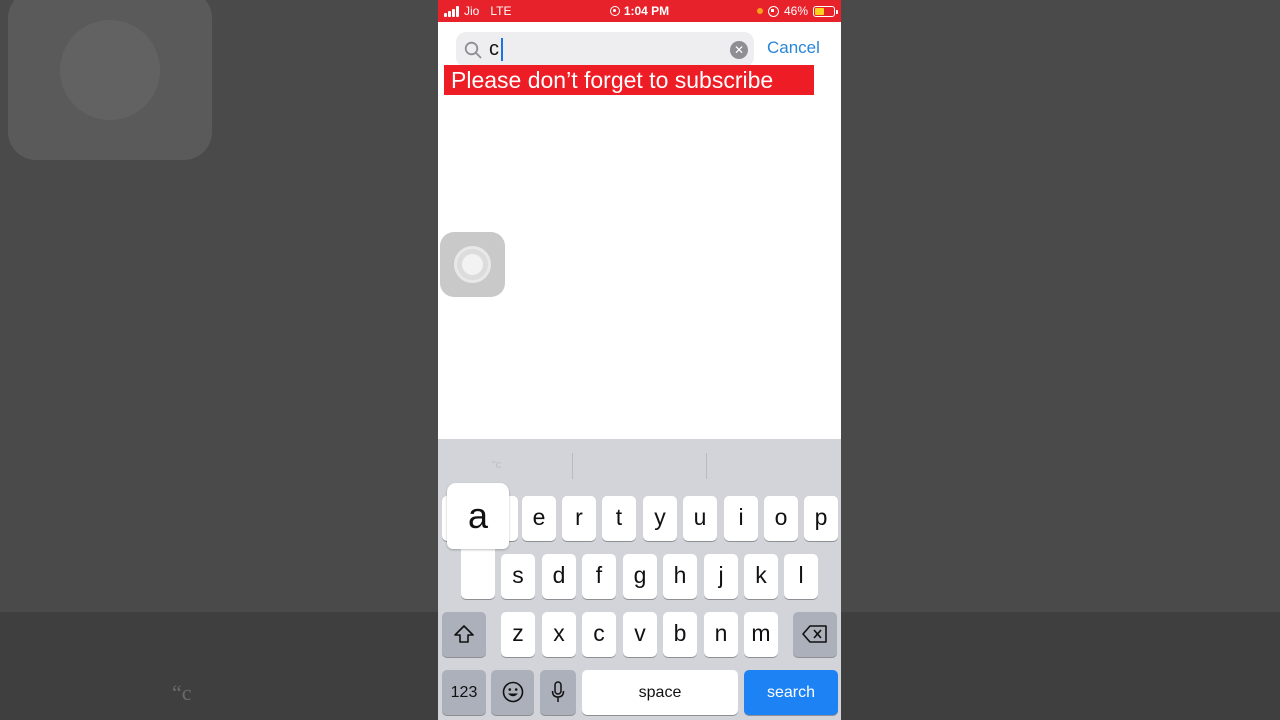 The image size is (1280, 720). What do you see at coordinates (640, 576) in the screenshot?
I see `key-g: g` at bounding box center [640, 576].